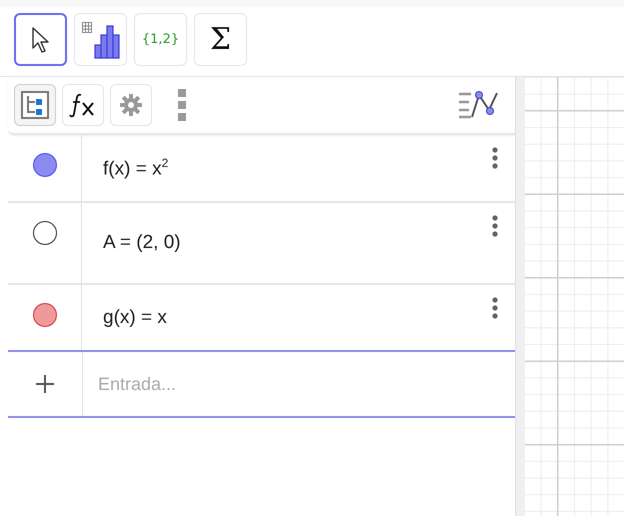  What do you see at coordinates (83, 105) in the screenshot?
I see `function-button` at bounding box center [83, 105].